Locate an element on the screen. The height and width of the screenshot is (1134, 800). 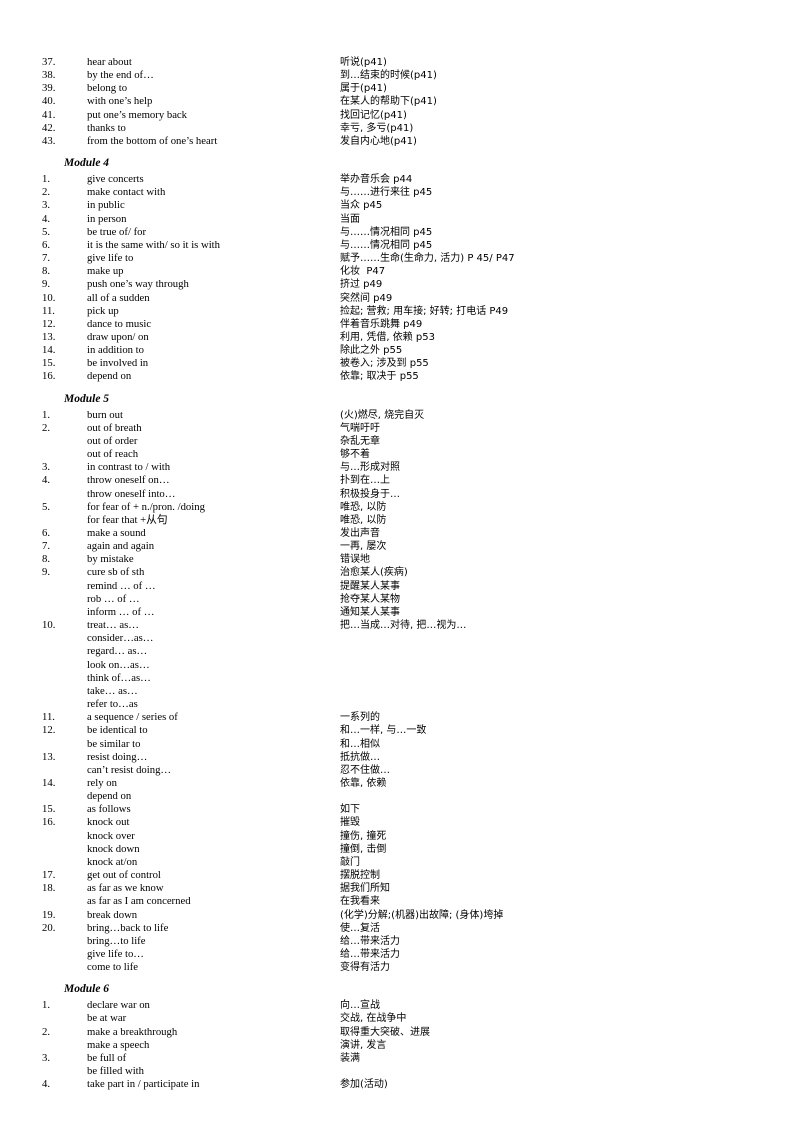
entry-chinese: 利用, 凭借, 依赖 p53 is located at coordinates (387, 337).